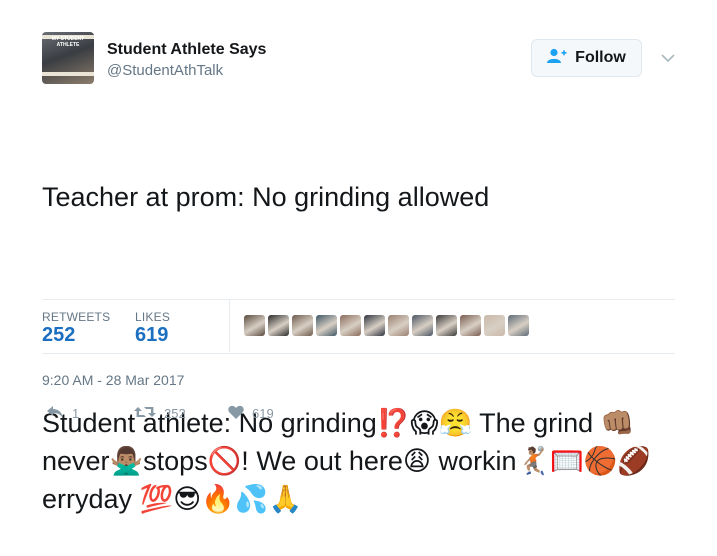 The image size is (717, 556). What do you see at coordinates (386, 325) in the screenshot?
I see `likers-avatars` at bounding box center [386, 325].